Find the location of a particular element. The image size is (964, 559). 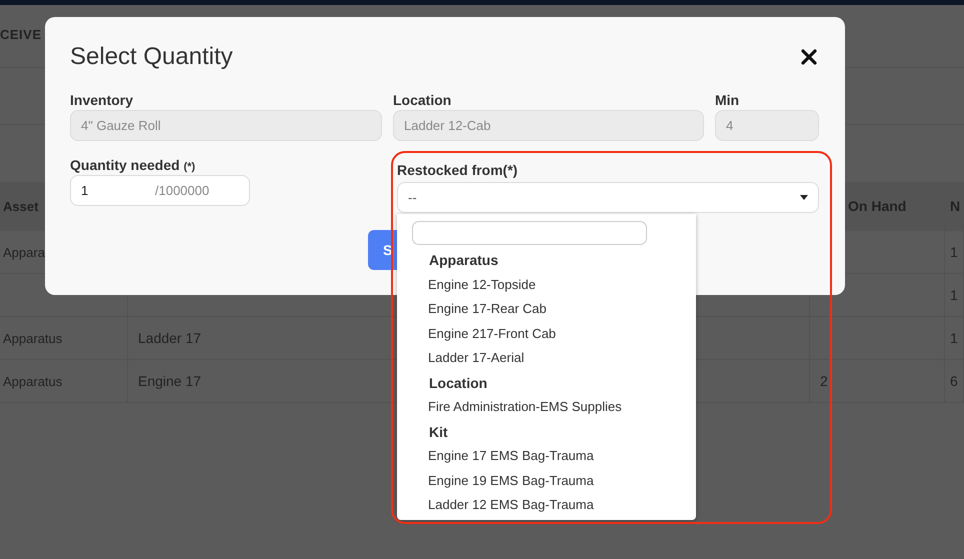

close-icon is located at coordinates (809, 57).